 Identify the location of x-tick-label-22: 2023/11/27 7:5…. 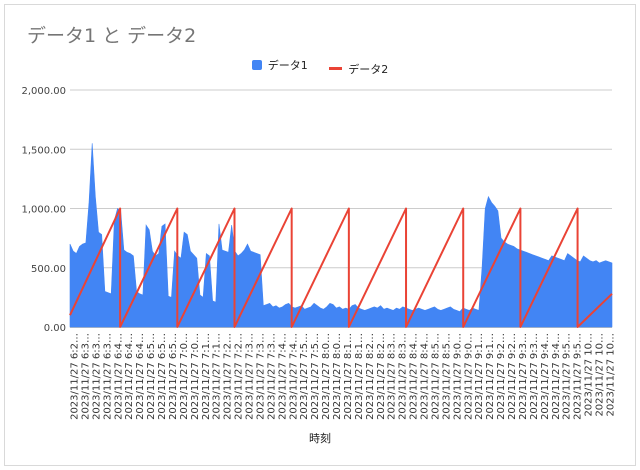
(315, 376).